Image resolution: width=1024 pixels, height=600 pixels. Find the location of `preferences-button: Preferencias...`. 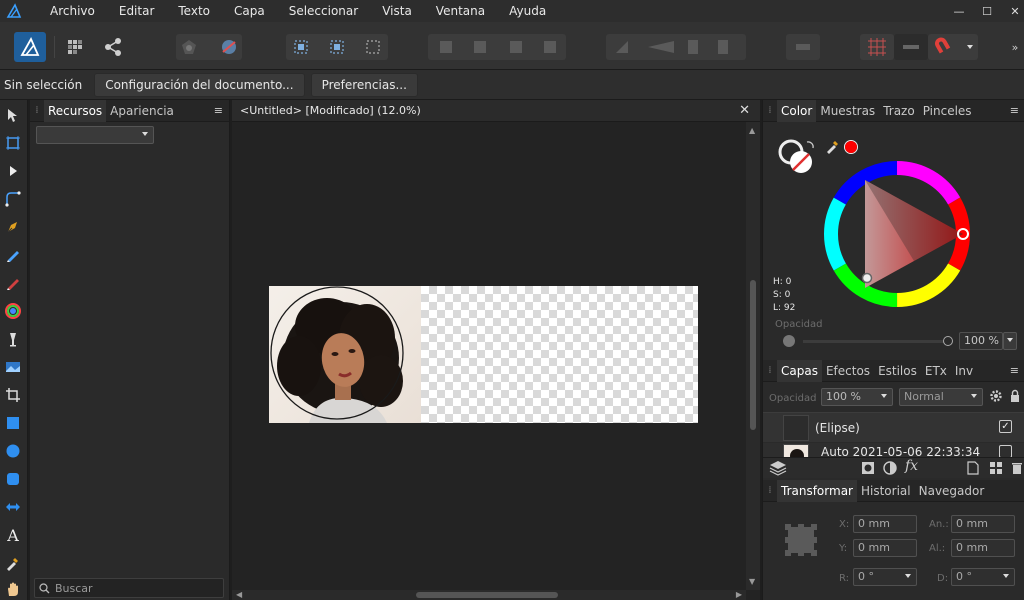

preferences-button: Preferencias... is located at coordinates (364, 84).